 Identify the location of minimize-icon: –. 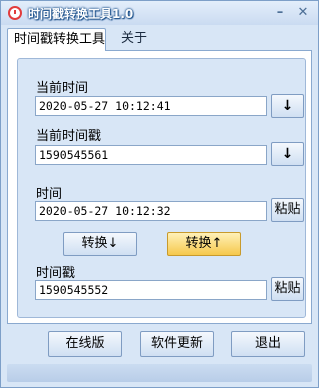
(280, 13).